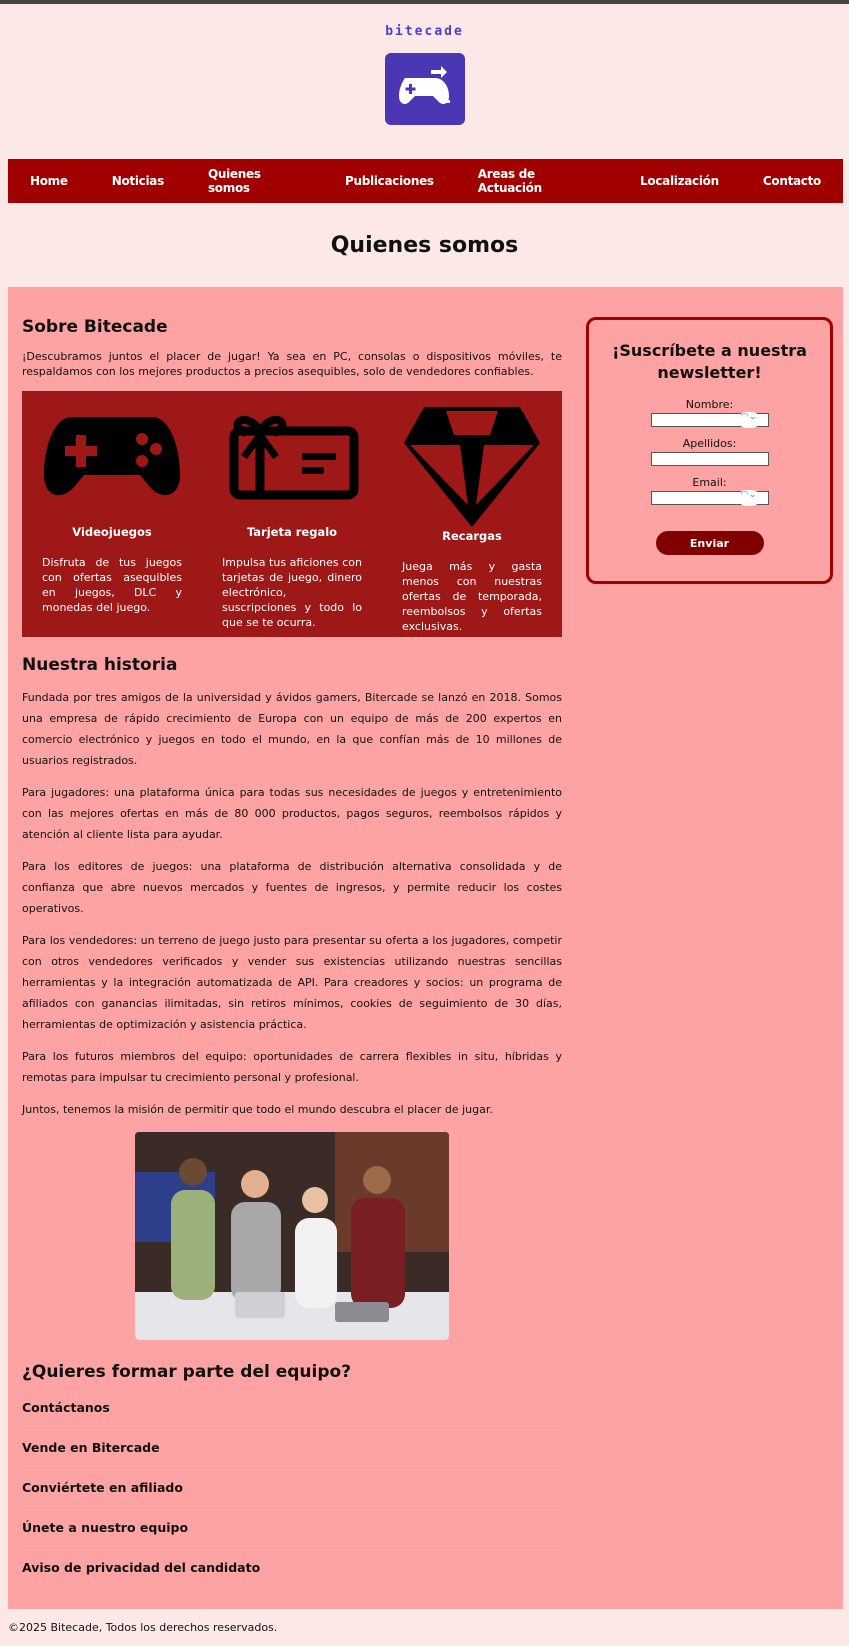  I want to click on nav-noticias: Noticias, so click(138, 181).